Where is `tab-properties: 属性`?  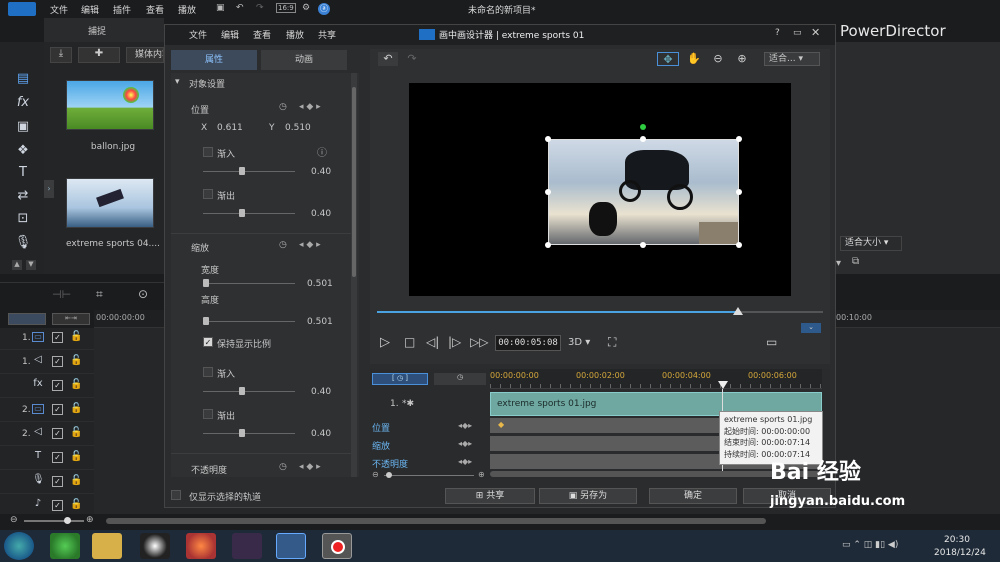 tab-properties: 属性 is located at coordinates (214, 60).